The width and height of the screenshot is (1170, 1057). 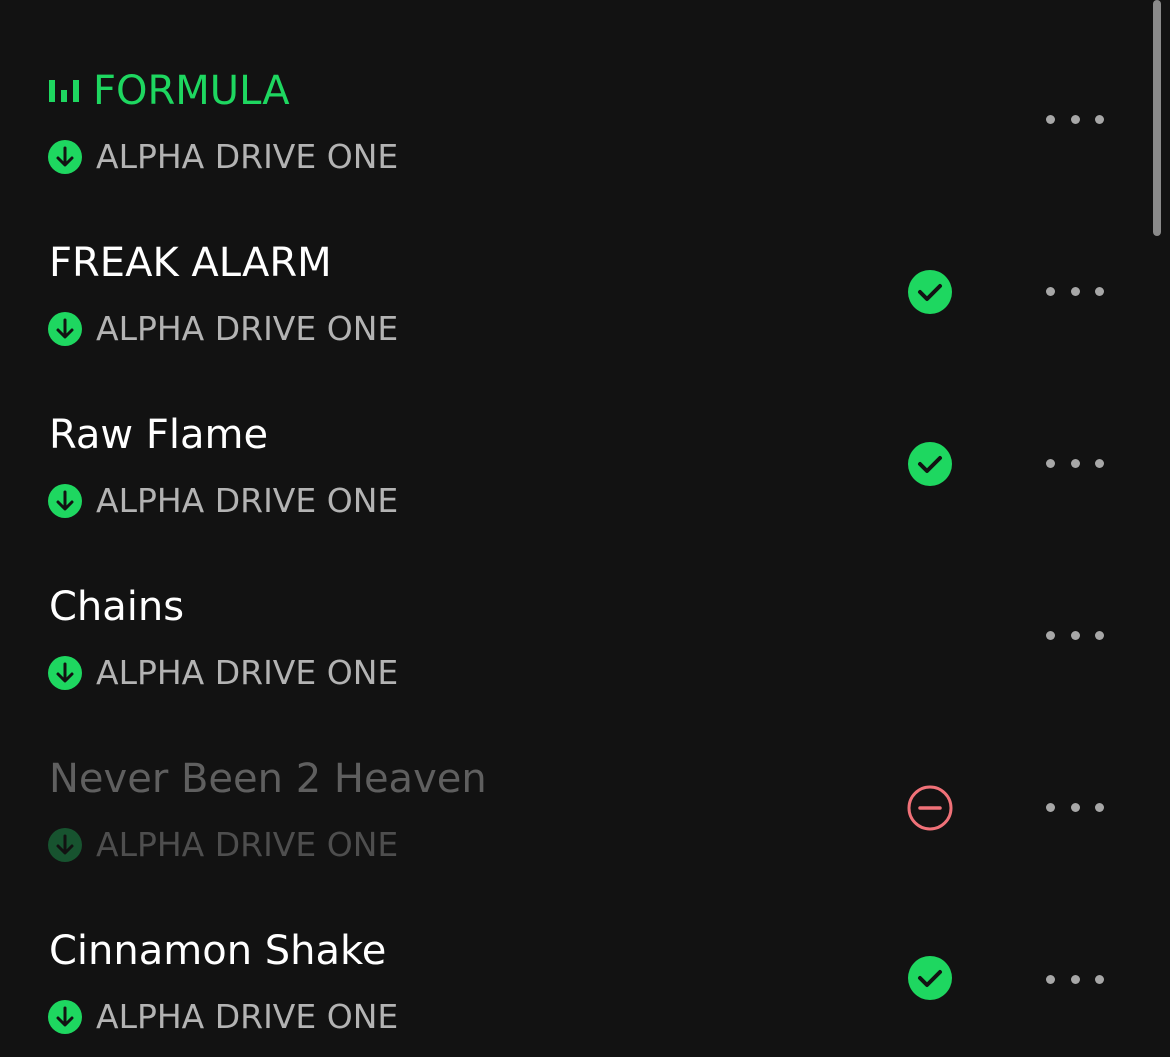 What do you see at coordinates (64, 91) in the screenshot?
I see `equalizer-icon` at bounding box center [64, 91].